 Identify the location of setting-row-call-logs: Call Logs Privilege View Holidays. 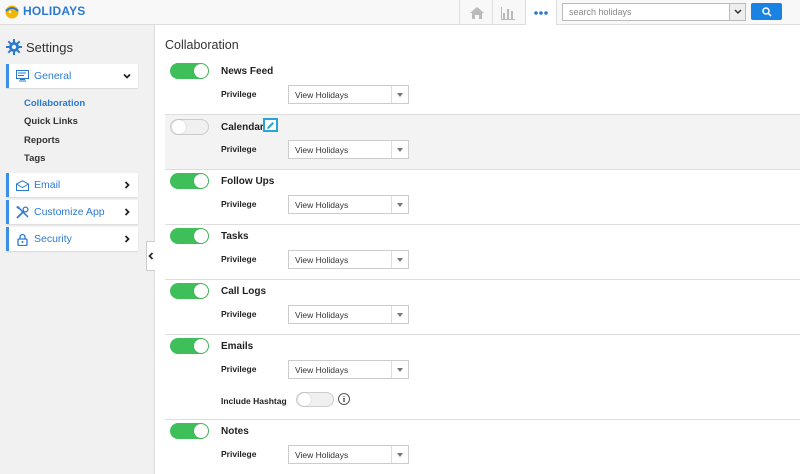
(482, 307).